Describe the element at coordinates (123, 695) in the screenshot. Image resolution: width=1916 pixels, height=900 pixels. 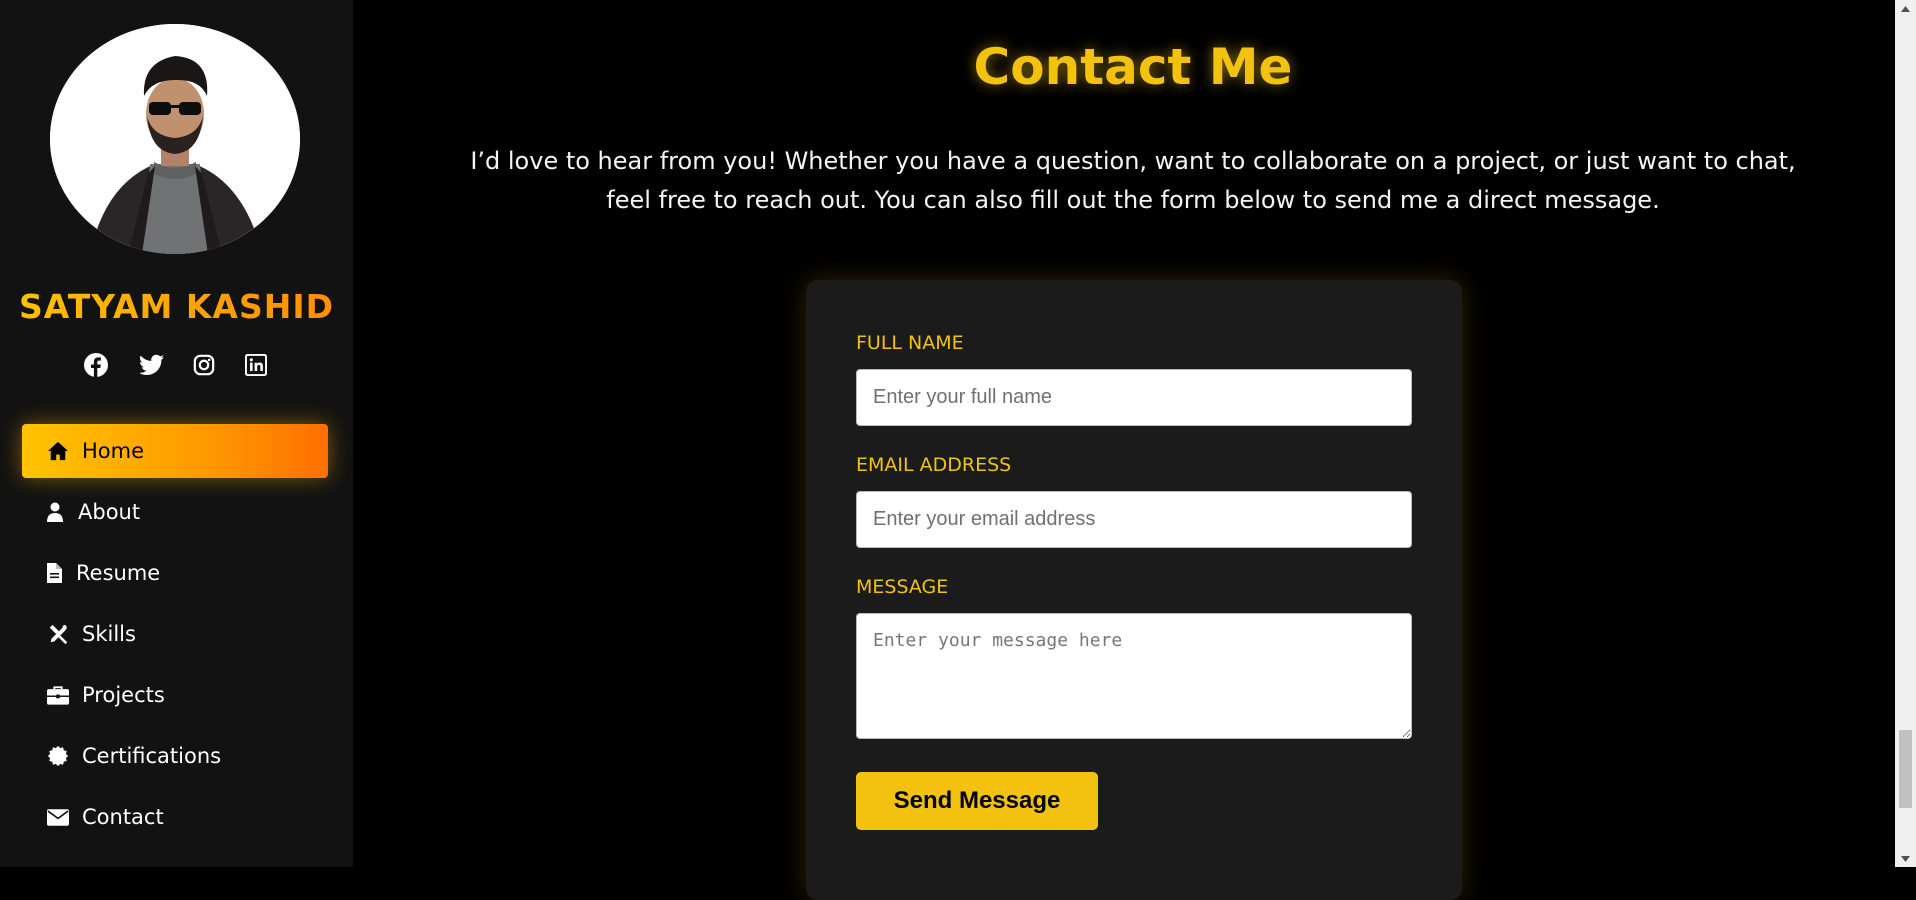
I see `sidebar-item-label: Projects` at that location.